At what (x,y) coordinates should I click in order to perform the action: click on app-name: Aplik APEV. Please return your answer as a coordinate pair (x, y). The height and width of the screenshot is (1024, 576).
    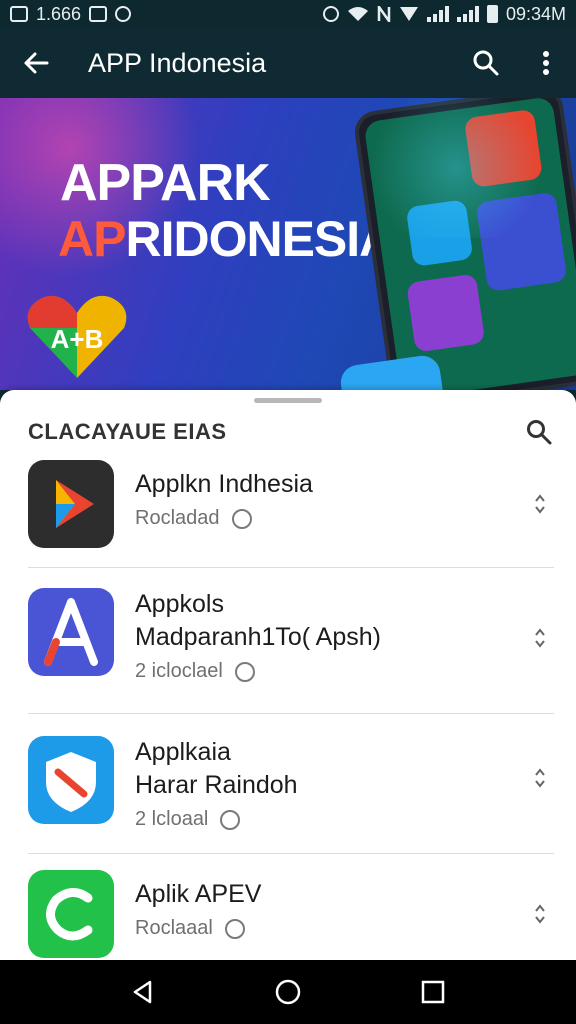
    Looking at the image, I should click on (198, 894).